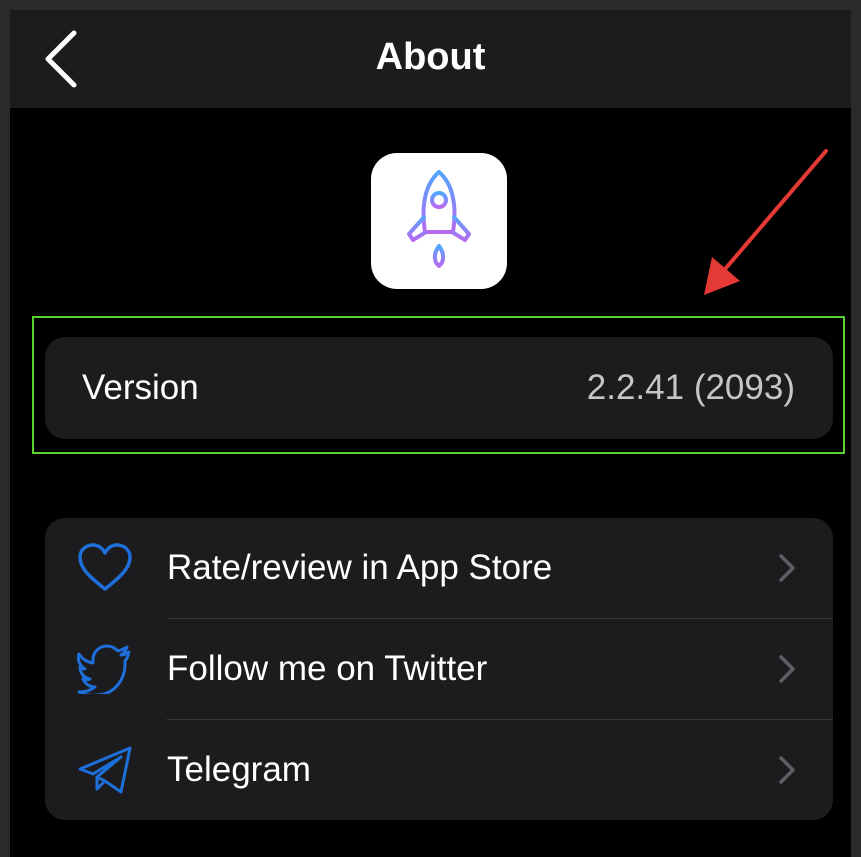 This screenshot has width=861, height=857. I want to click on heart-icon, so click(105, 568).